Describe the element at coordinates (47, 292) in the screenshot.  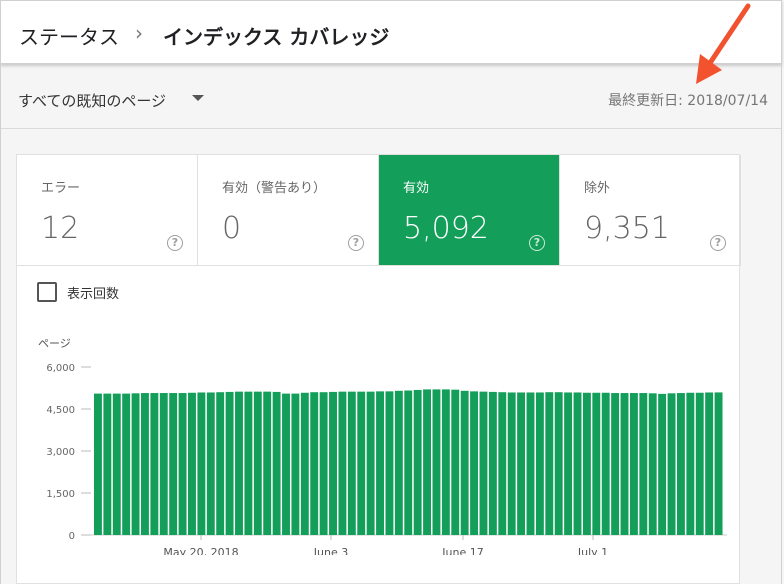
I see `impressions-checkbox` at that location.